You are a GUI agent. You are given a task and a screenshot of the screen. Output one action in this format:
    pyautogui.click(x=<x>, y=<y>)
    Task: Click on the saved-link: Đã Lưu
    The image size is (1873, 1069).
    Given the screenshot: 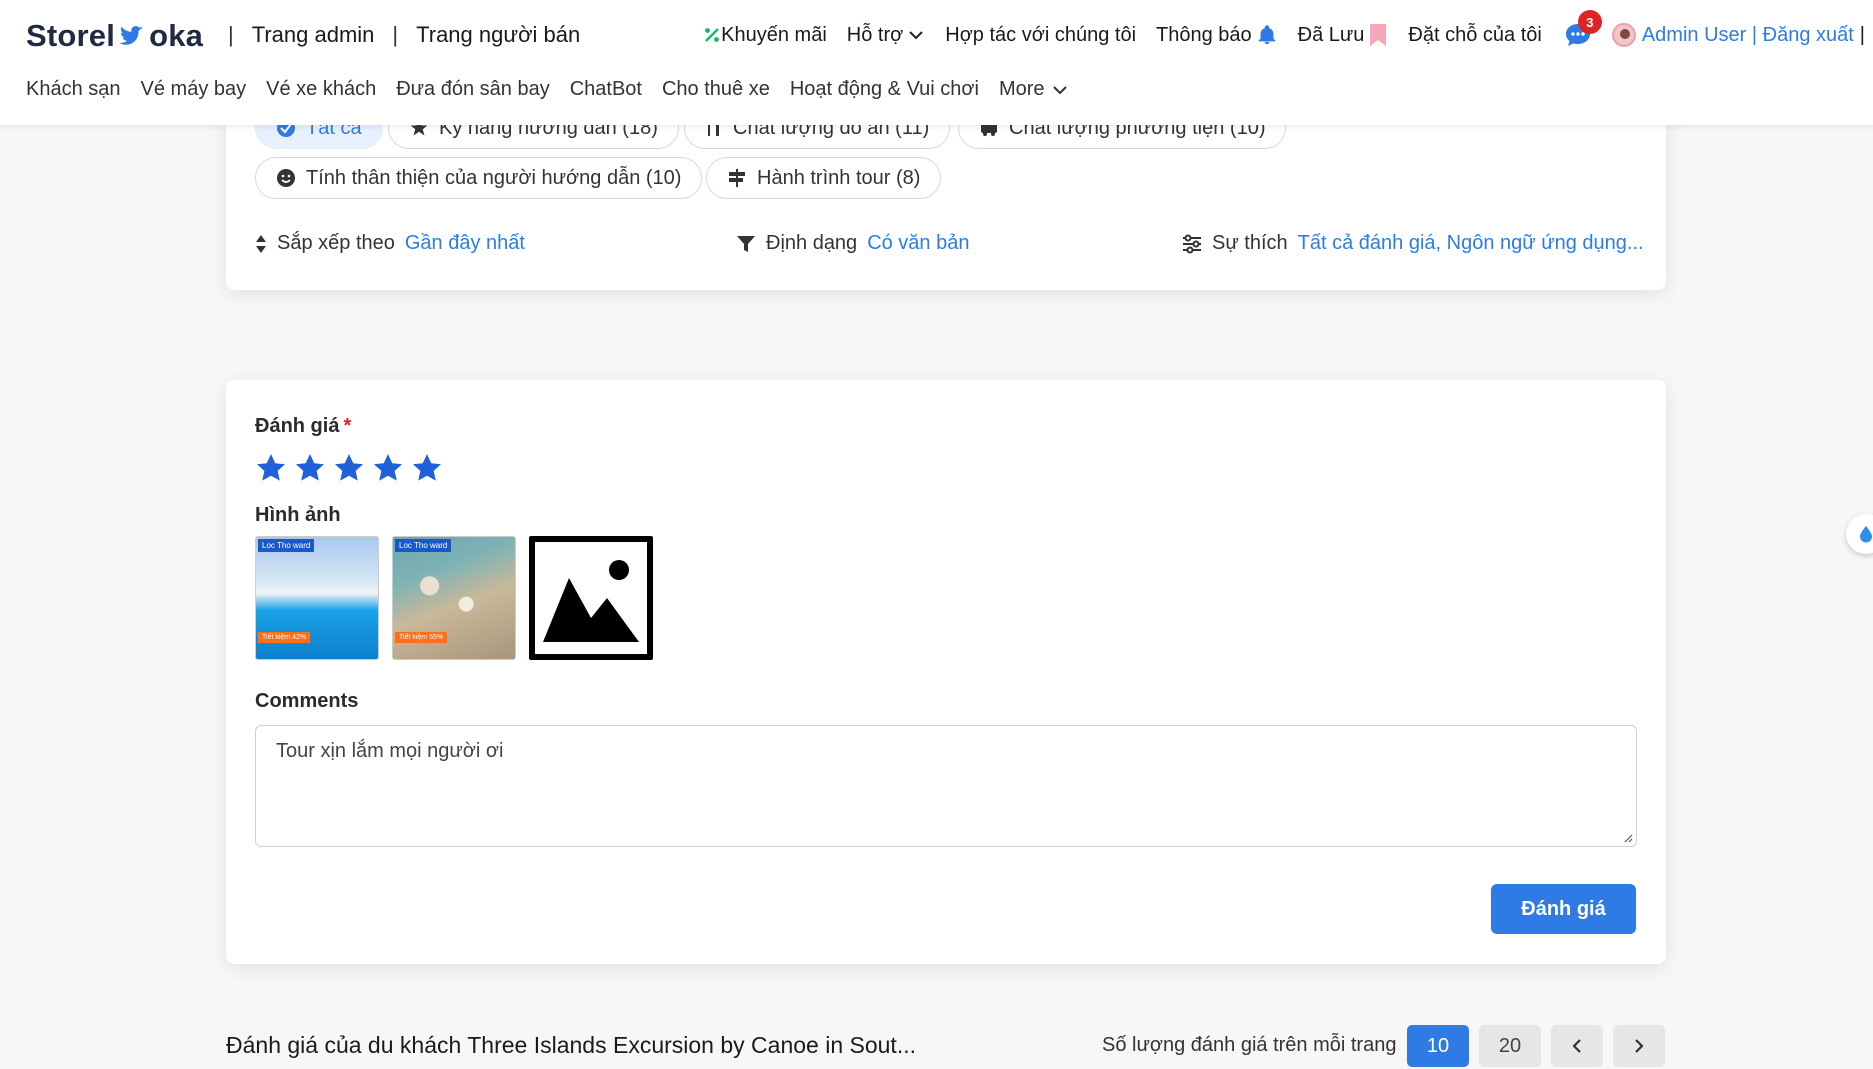 What is the action you would take?
    pyautogui.click(x=1343, y=35)
    